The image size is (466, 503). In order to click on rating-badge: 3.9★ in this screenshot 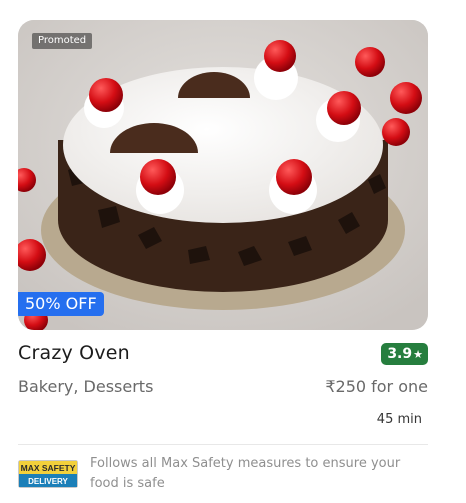, I will do `click(404, 354)`.